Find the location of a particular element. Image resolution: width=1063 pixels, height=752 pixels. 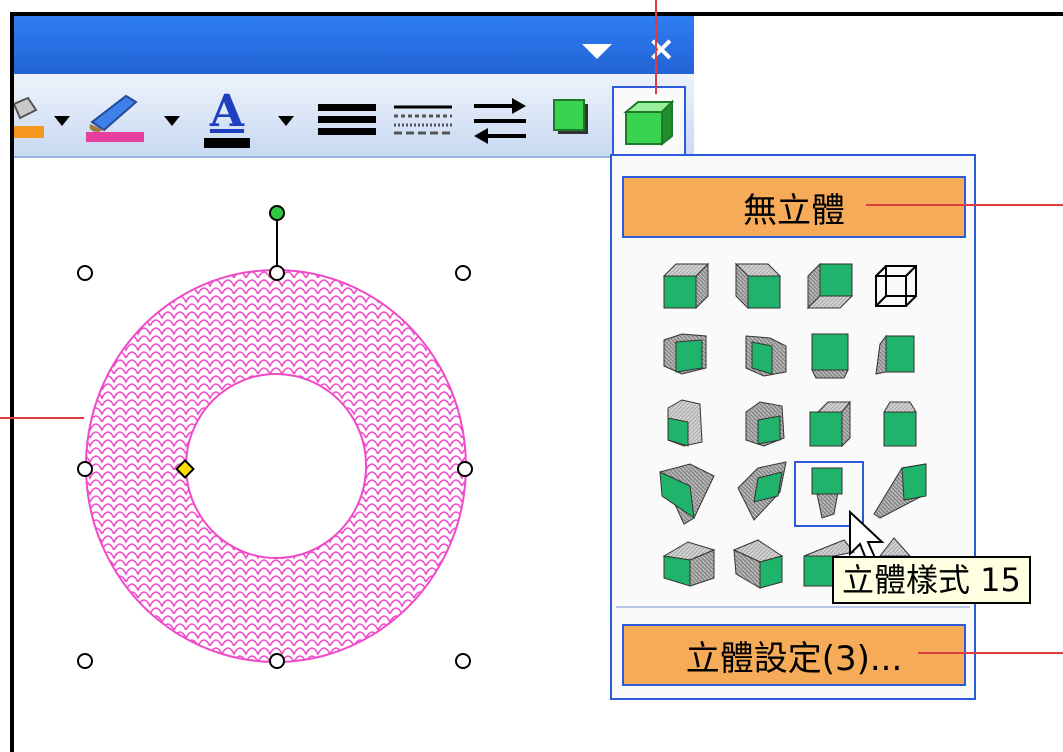

resize-handle-bottom-right is located at coordinates (463, 661).